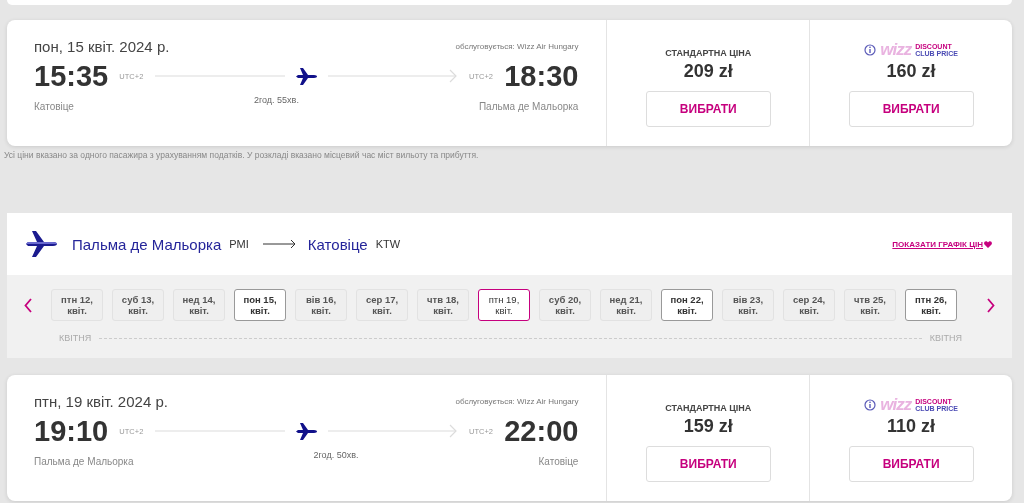 Image resolution: width=1024 pixels, height=503 pixels. Describe the element at coordinates (558, 461) in the screenshot. I see `arrival-city: Катовіце` at that location.